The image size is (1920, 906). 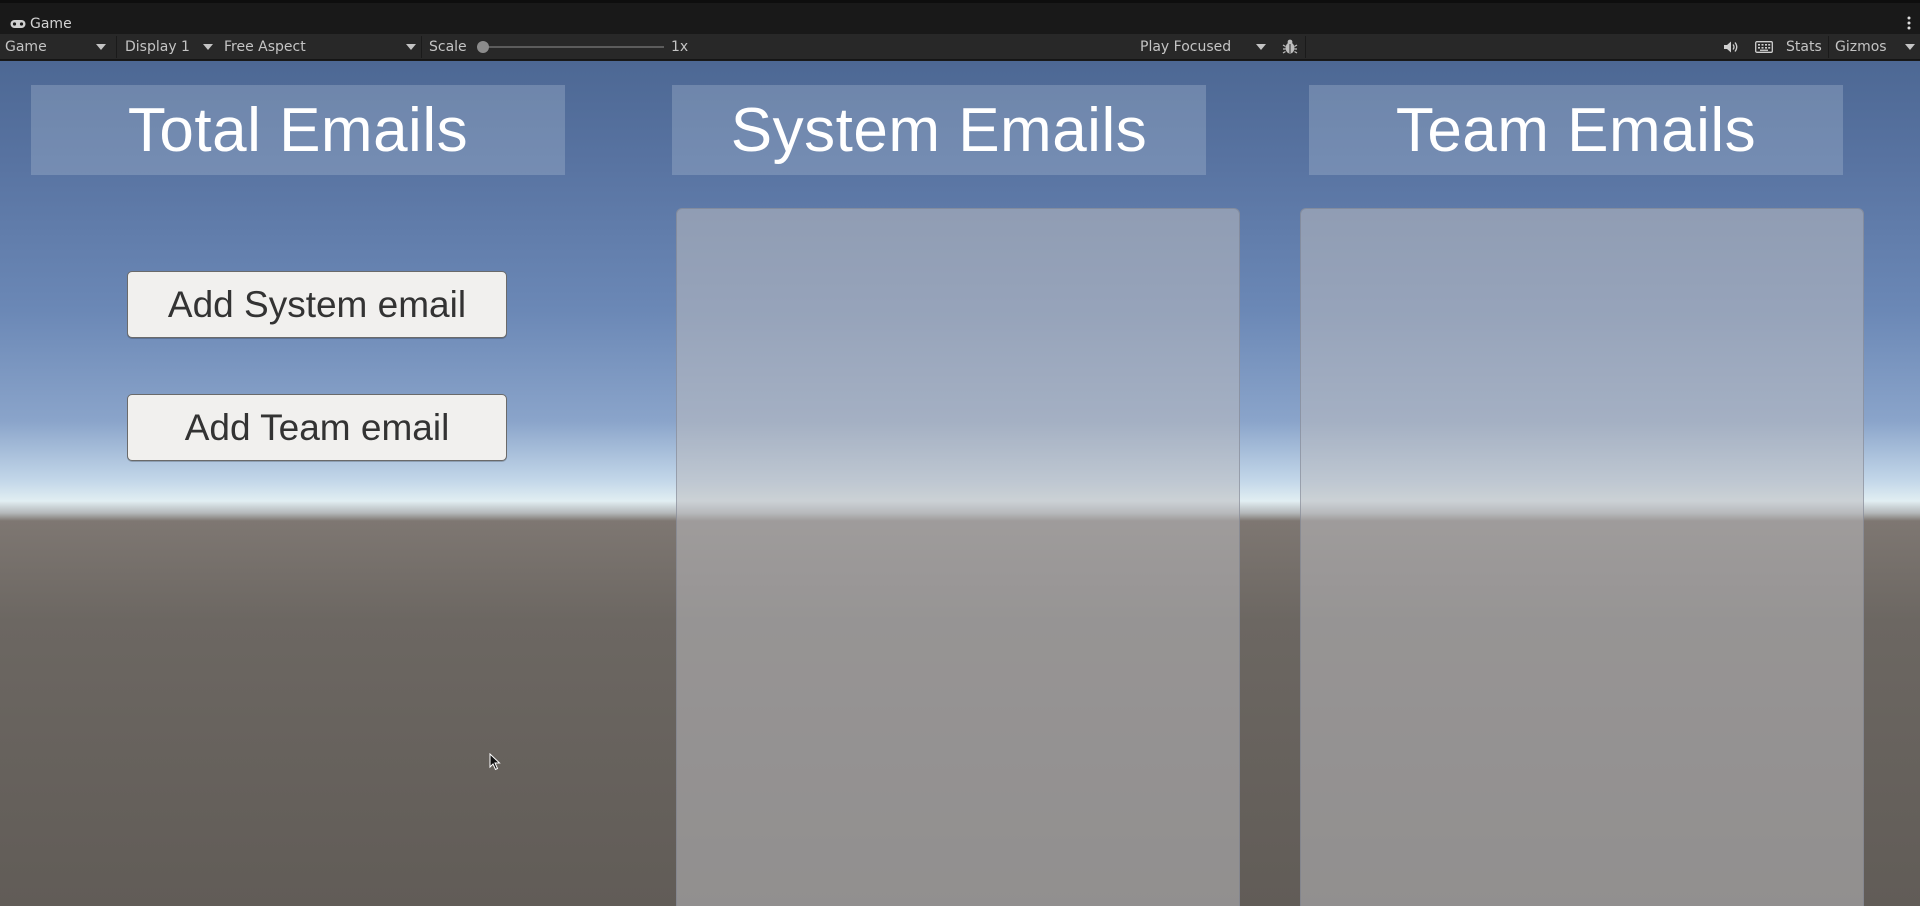 What do you see at coordinates (1290, 47) in the screenshot?
I see `bug-icon` at bounding box center [1290, 47].